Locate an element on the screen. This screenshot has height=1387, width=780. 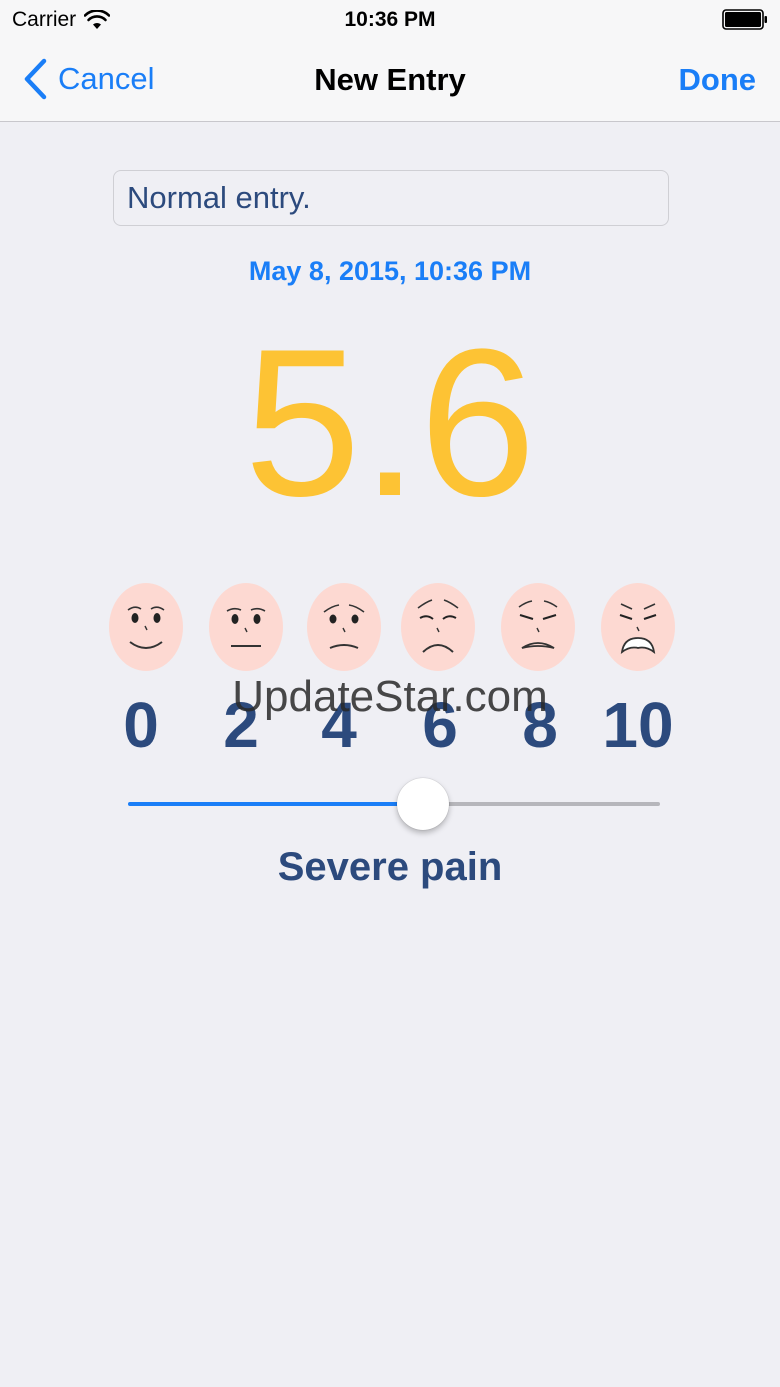
pain-level-label: Severe pain is located at coordinates (390, 867).